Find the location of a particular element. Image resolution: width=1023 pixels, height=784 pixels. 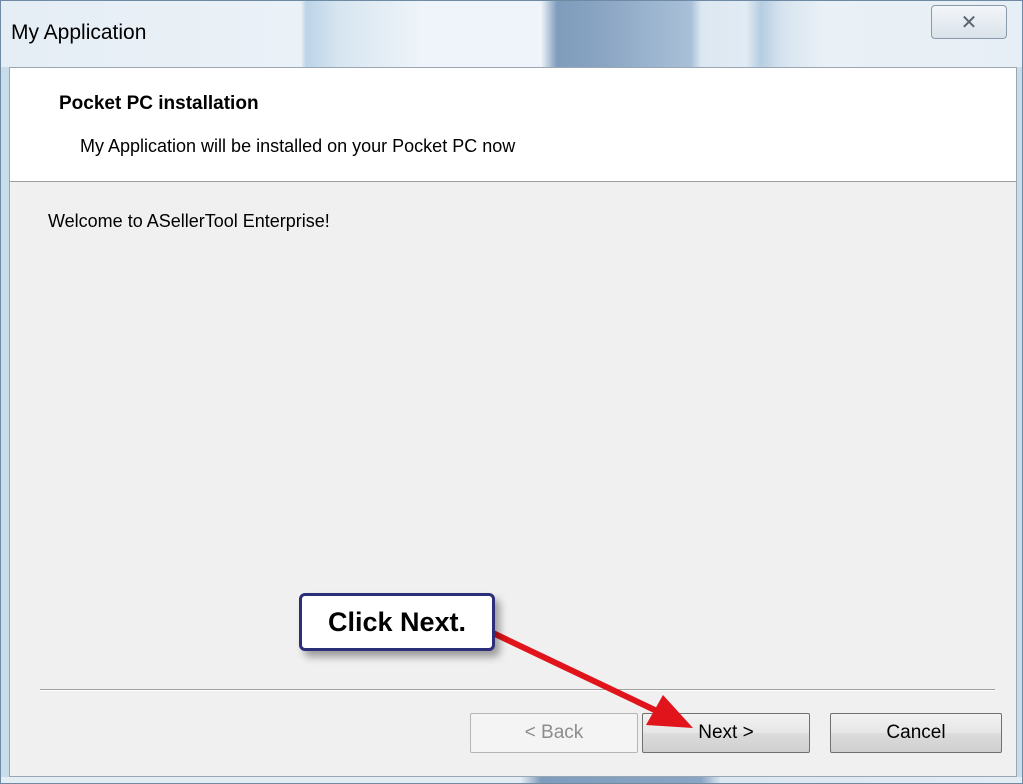

close-icon: ✕ is located at coordinates (969, 22).